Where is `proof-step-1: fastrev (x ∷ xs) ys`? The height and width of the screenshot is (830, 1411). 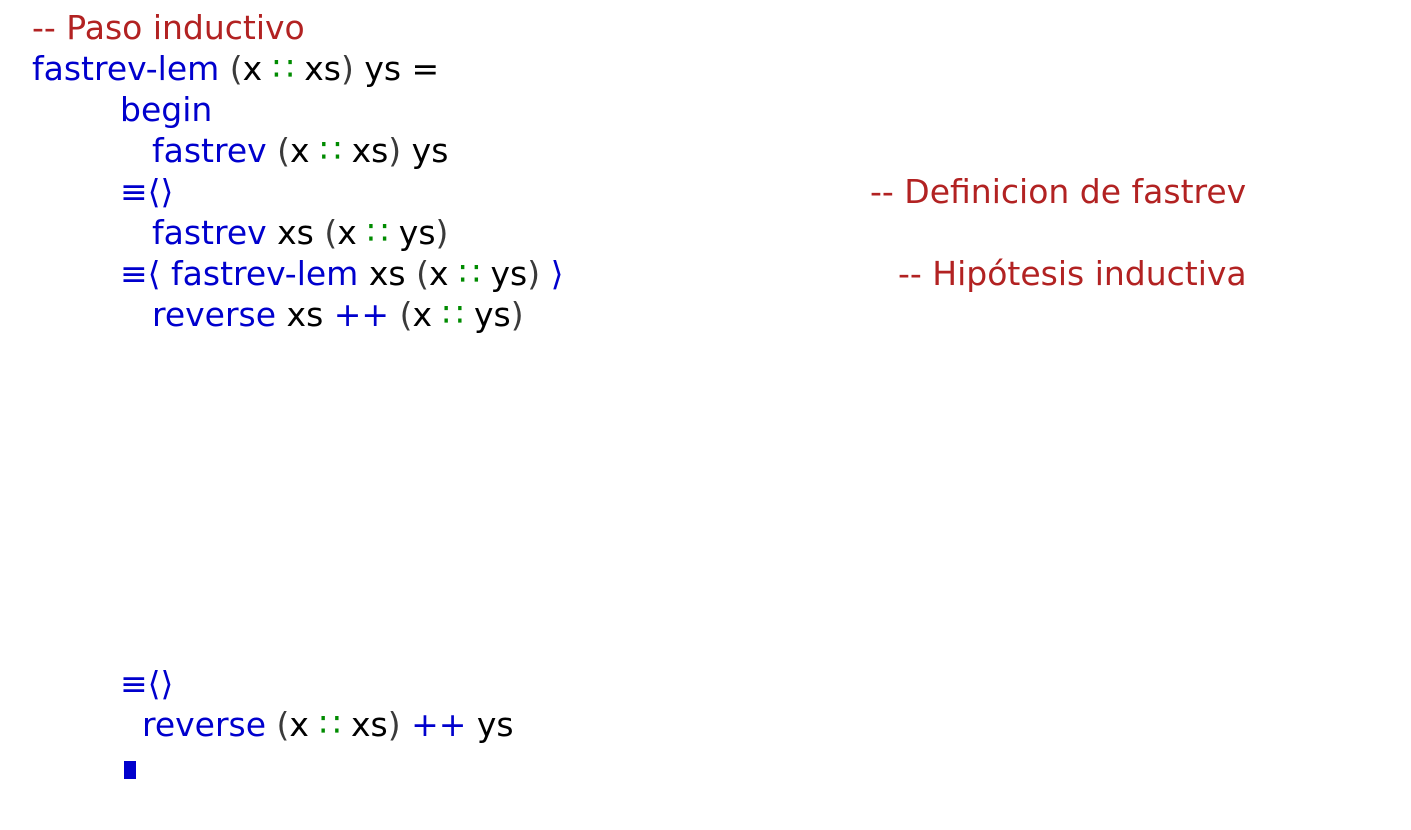 proof-step-1: fastrev (x ∷ xs) ys is located at coordinates (300, 150).